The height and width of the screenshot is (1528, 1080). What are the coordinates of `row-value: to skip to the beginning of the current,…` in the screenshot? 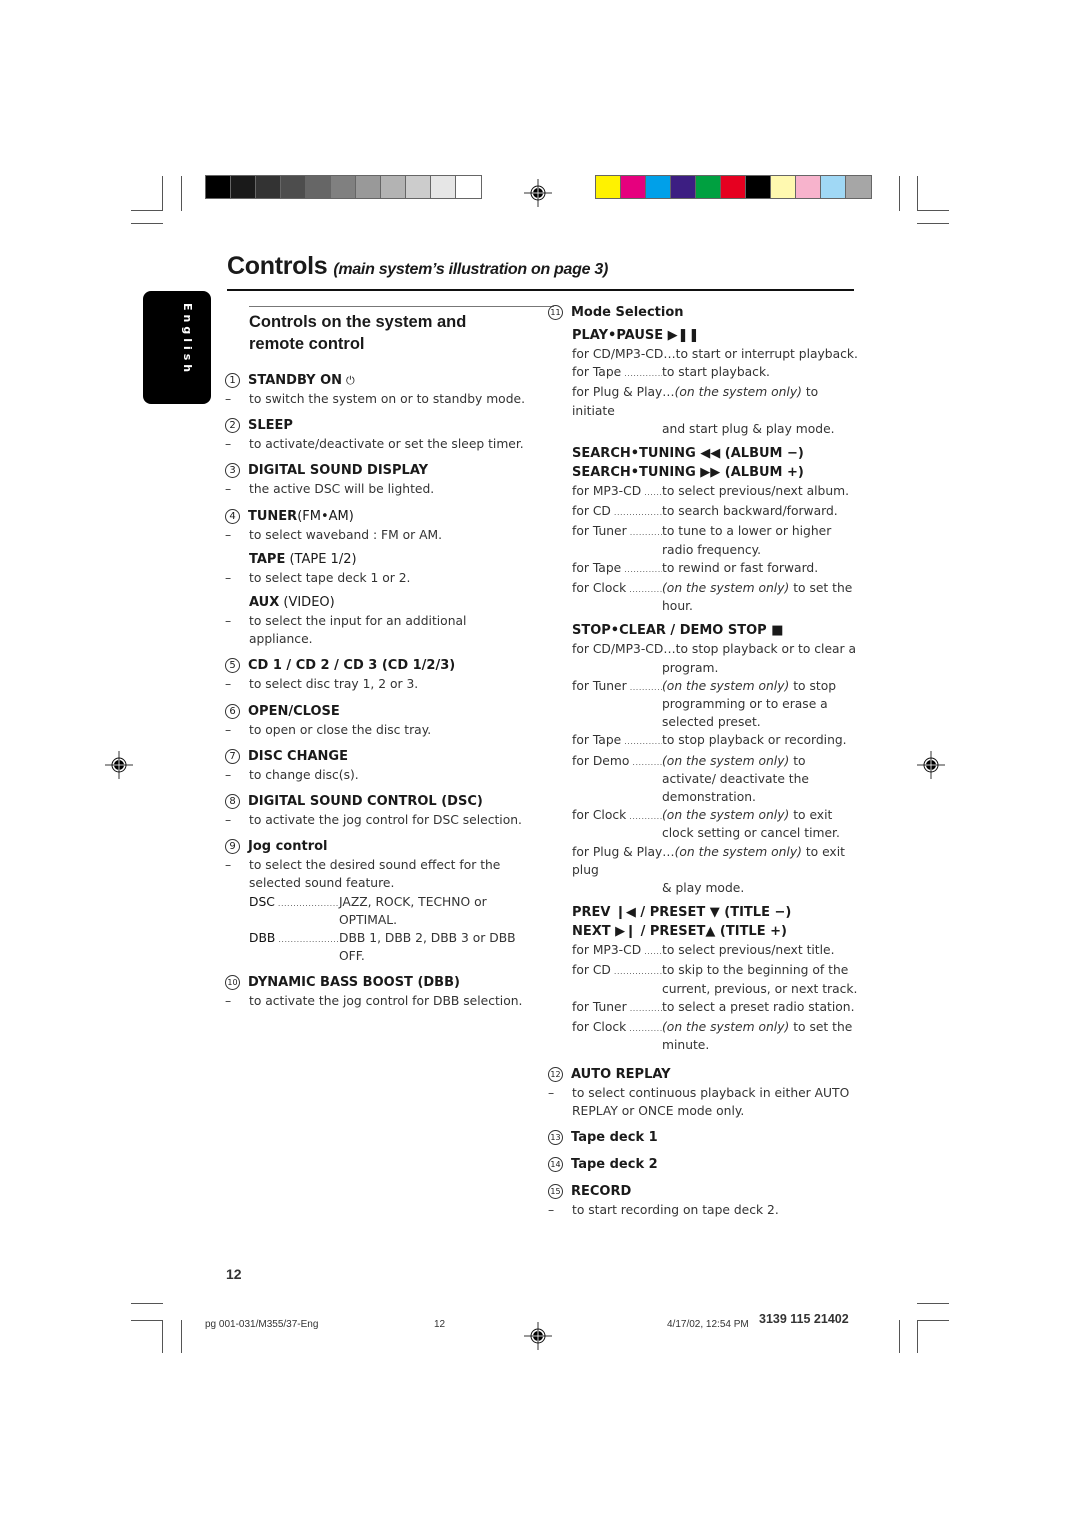 It's located at (760, 979).